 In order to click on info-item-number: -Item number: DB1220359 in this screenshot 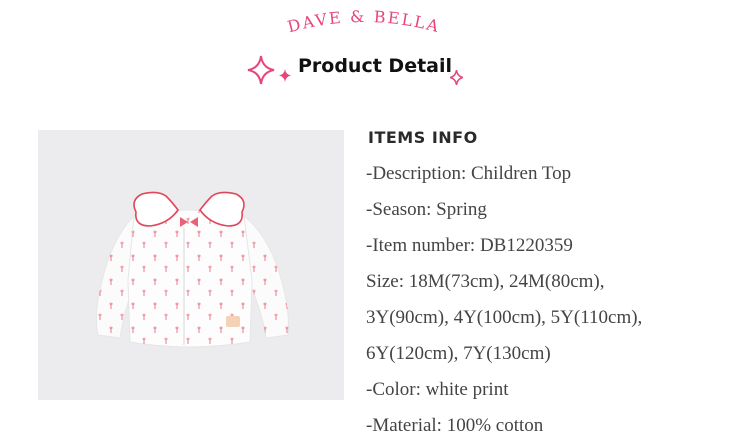, I will do `click(469, 245)`.